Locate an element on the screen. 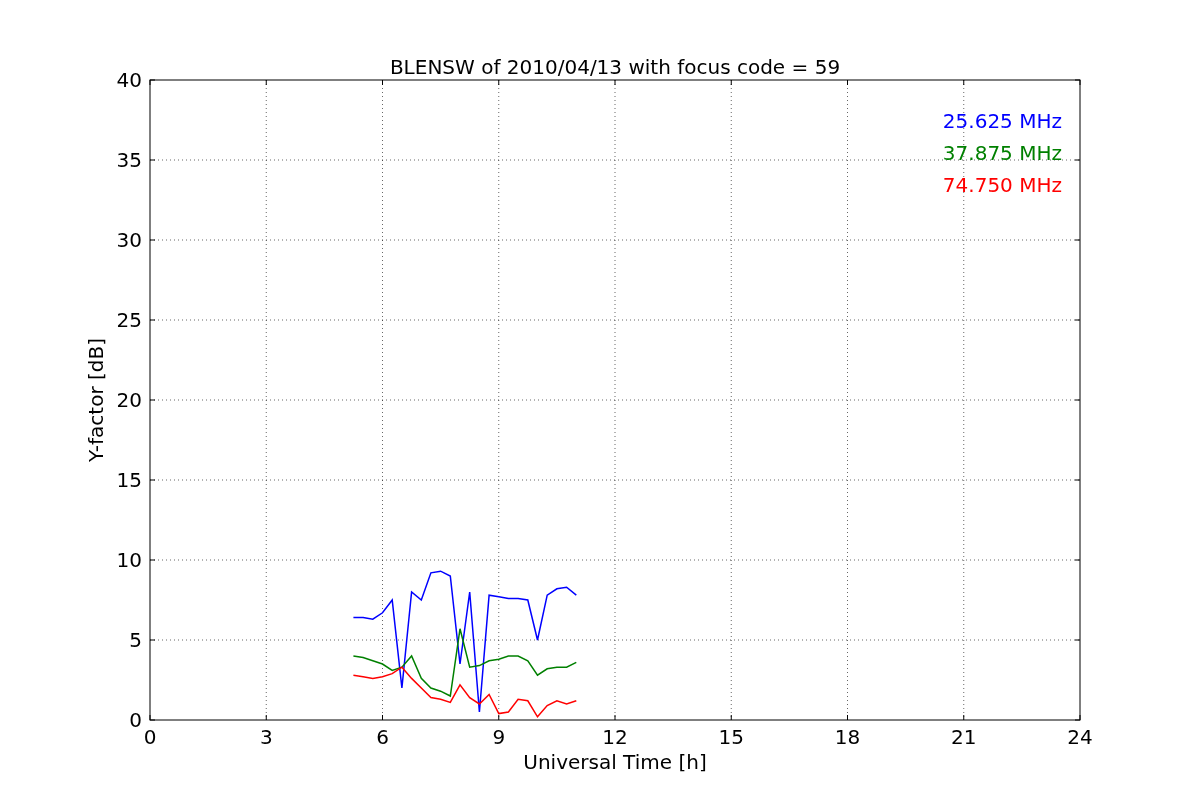 This screenshot has height=800, width=1200. y-tick-label: 5 is located at coordinates (135, 640).